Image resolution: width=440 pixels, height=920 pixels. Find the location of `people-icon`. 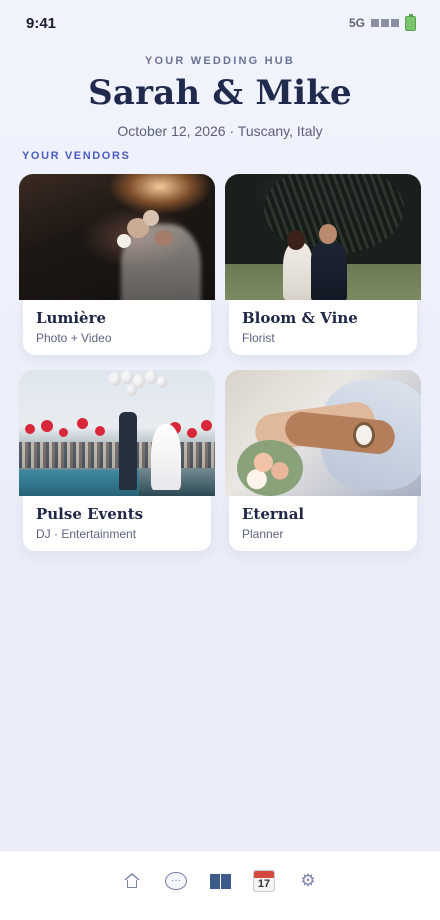

people-icon is located at coordinates (220, 881).